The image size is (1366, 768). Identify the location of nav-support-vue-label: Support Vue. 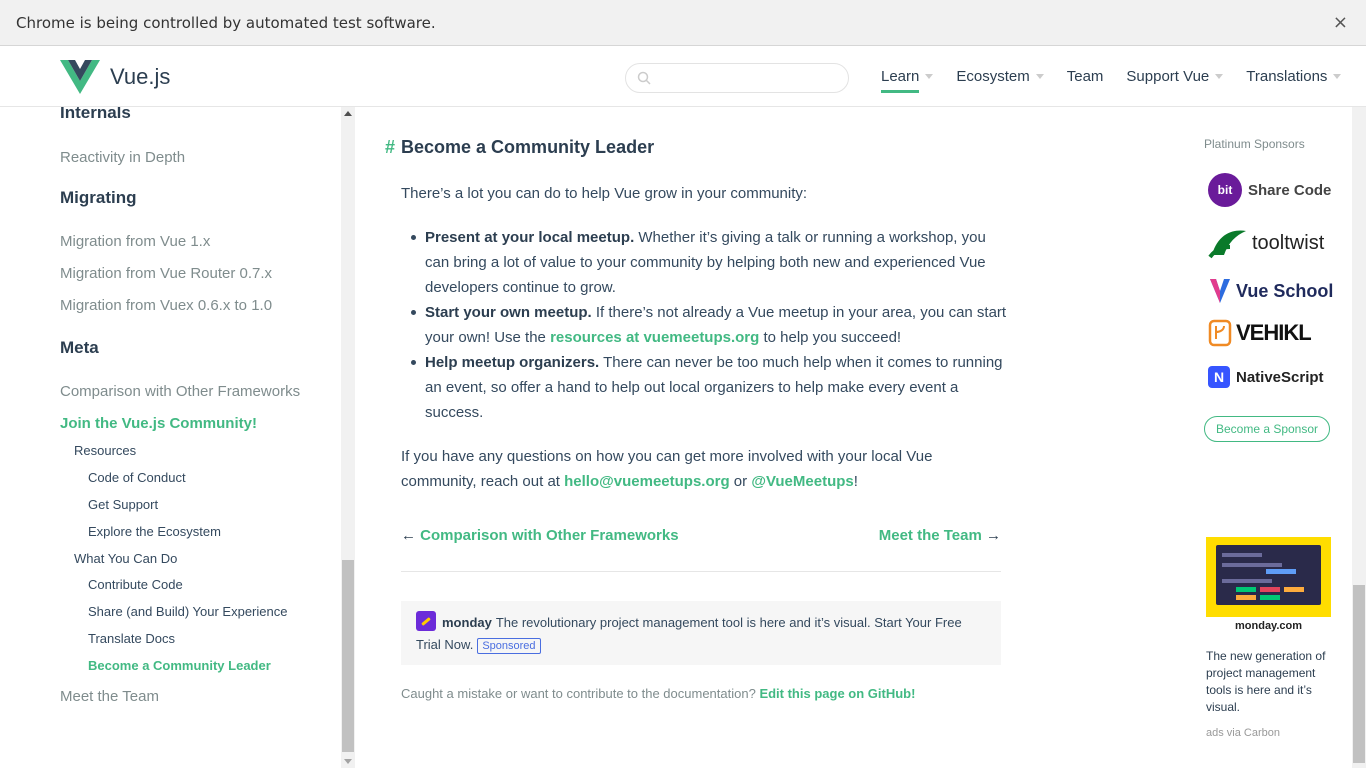
(1168, 76).